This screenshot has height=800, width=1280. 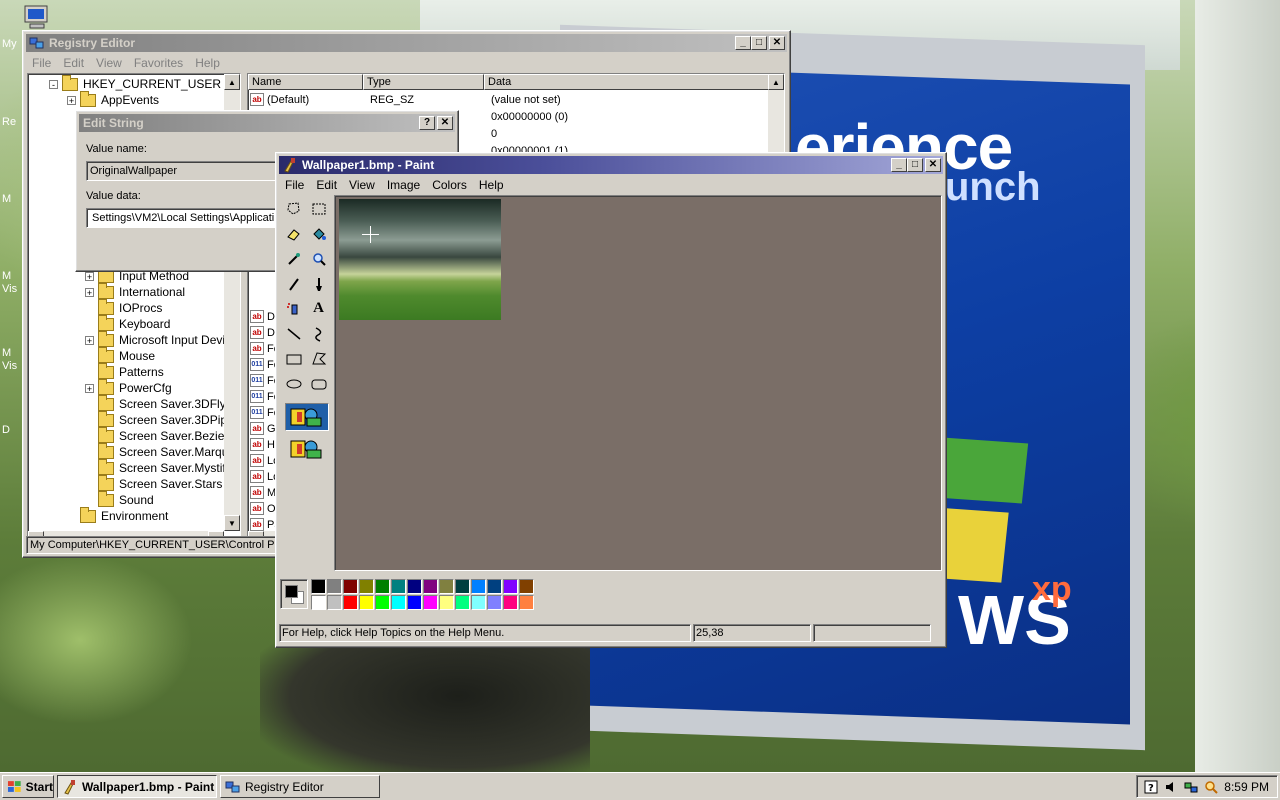 What do you see at coordinates (158, 63) in the screenshot?
I see `menu-favorites: Favorites` at bounding box center [158, 63].